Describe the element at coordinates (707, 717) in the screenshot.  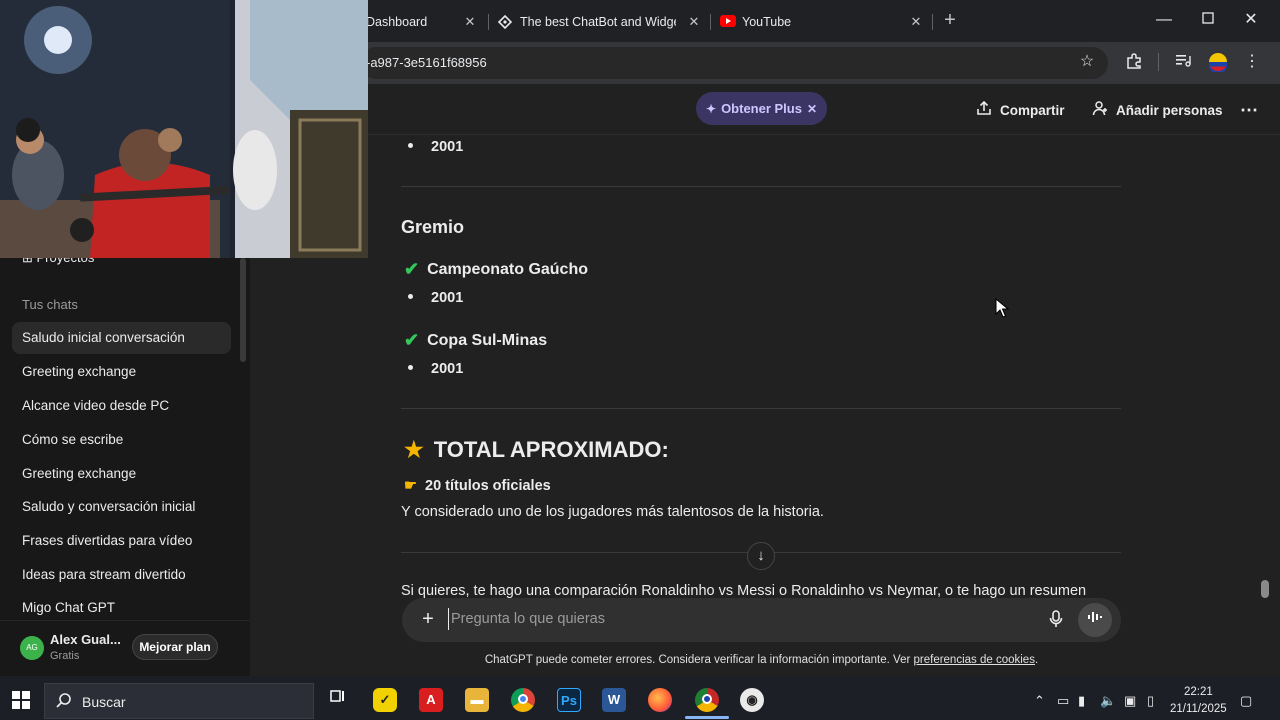
I see `active-app-indicator` at that location.